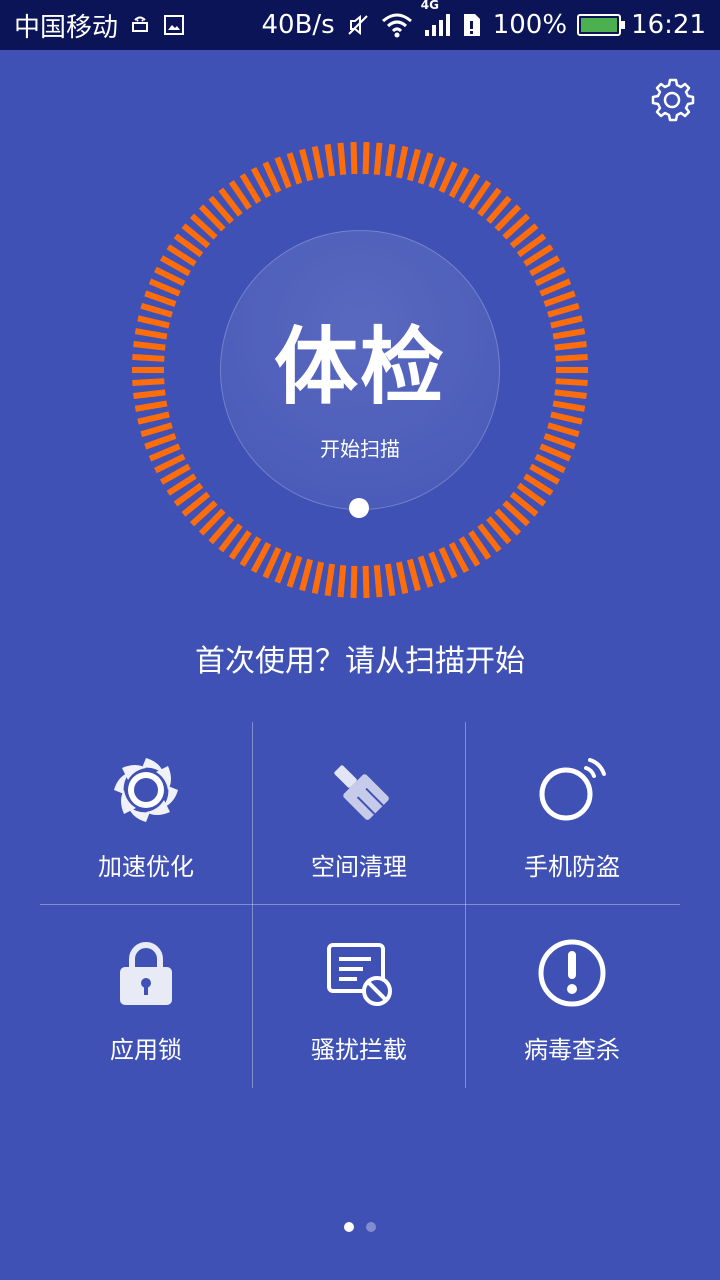  What do you see at coordinates (397, 25) in the screenshot?
I see `wifi-icon` at bounding box center [397, 25].